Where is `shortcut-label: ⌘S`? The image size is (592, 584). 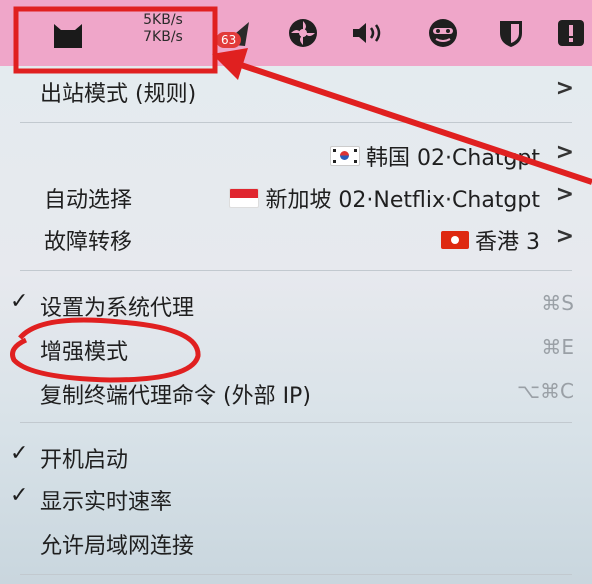 shortcut-label: ⌘S is located at coordinates (557, 303).